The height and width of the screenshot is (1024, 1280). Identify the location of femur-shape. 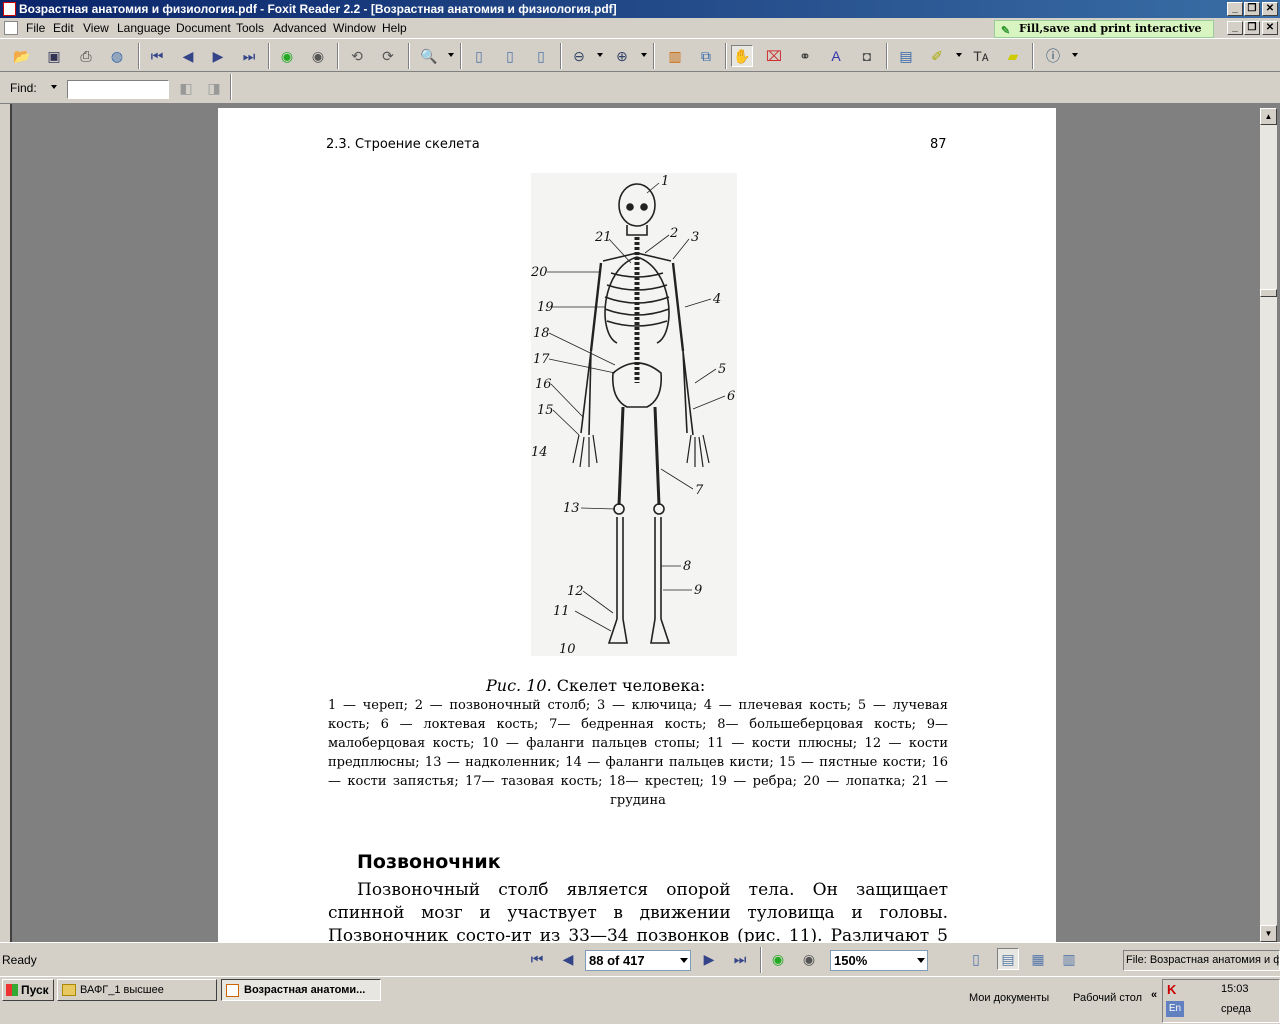
(639, 456).